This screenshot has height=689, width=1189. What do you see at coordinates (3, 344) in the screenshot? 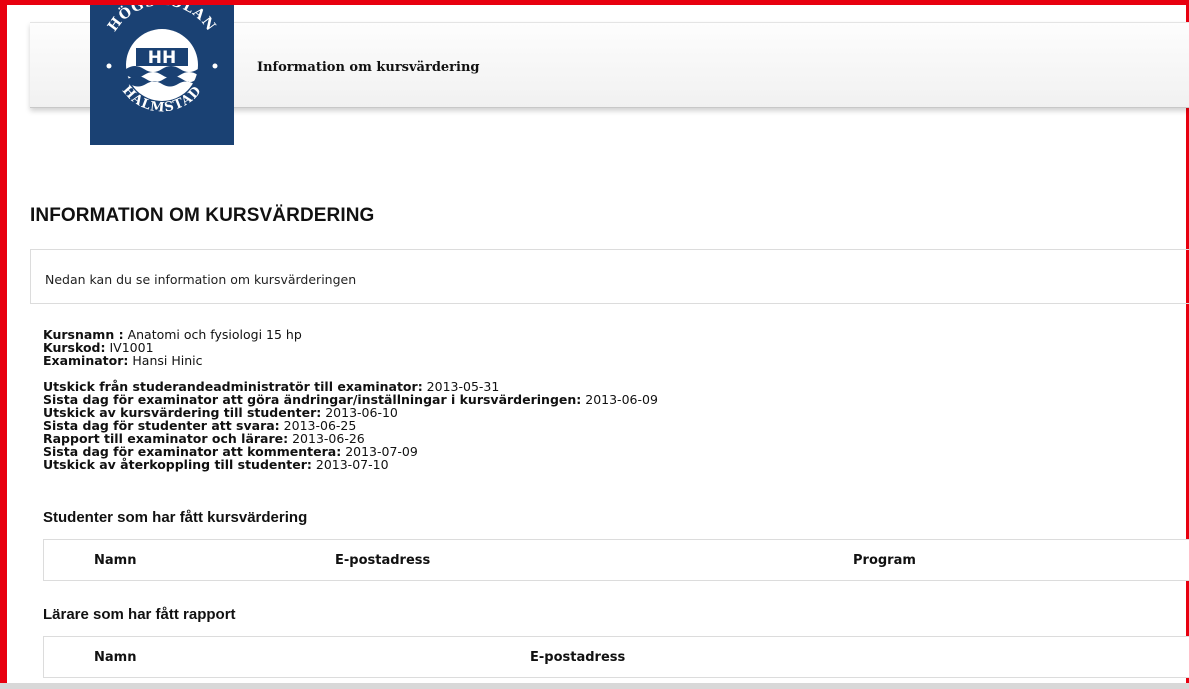
I see `red-frame-left` at bounding box center [3, 344].